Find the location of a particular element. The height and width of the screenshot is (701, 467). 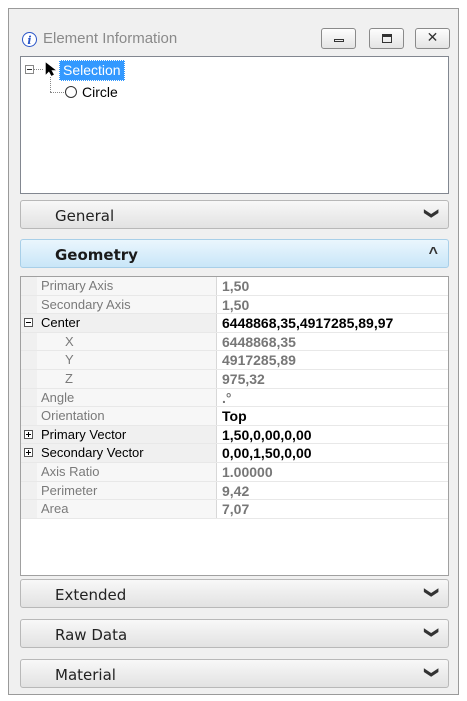

property-value: .° is located at coordinates (227, 397).